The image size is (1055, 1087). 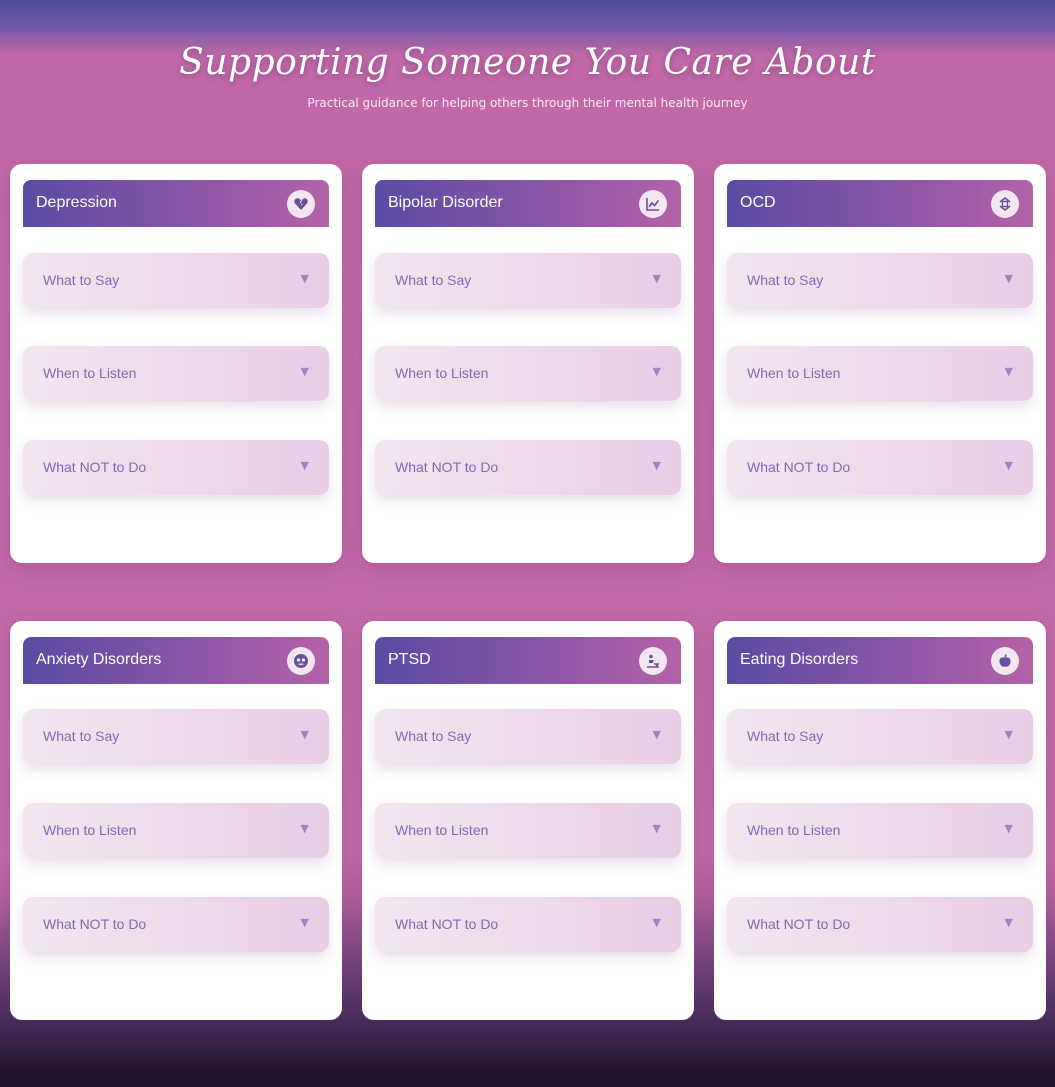 I want to click on card-title: Eating Disorders, so click(x=799, y=659).